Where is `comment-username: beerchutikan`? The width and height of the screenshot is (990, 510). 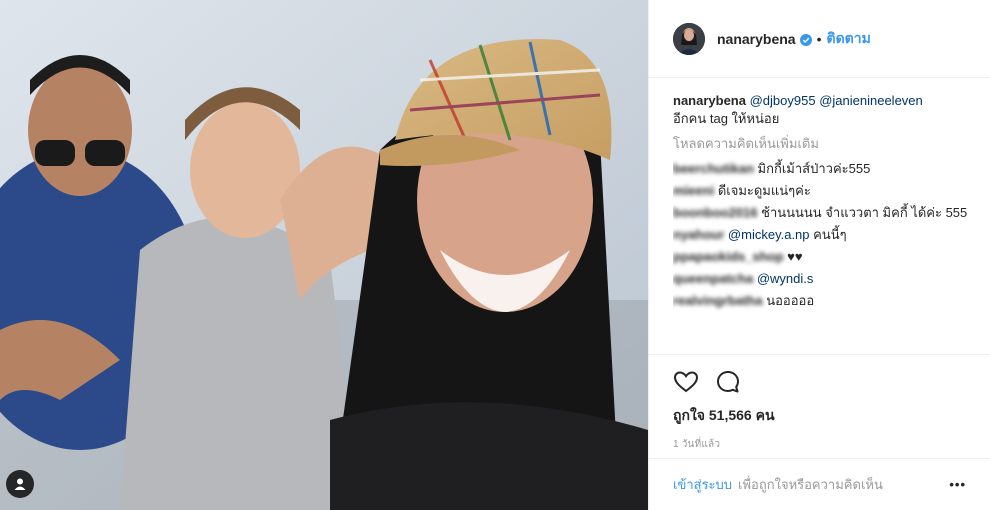
comment-username: beerchutikan is located at coordinates (713, 168).